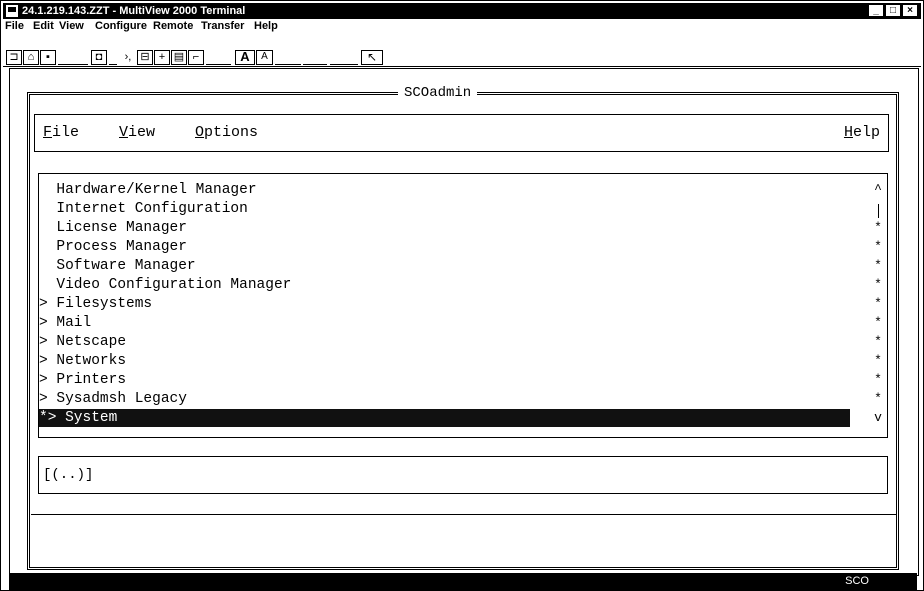 The image size is (924, 591). I want to click on list-item: > Mail, so click(444, 323).